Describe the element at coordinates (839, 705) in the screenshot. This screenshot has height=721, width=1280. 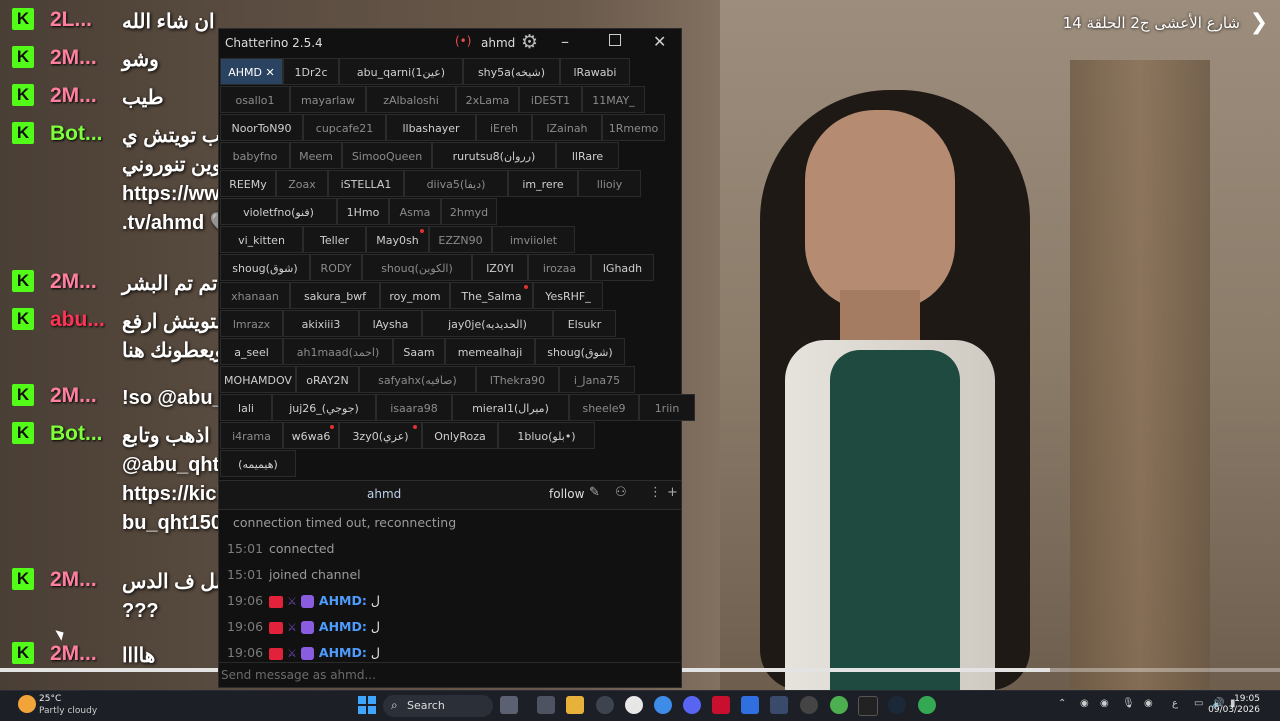
I see `chrome-alt-icon` at that location.